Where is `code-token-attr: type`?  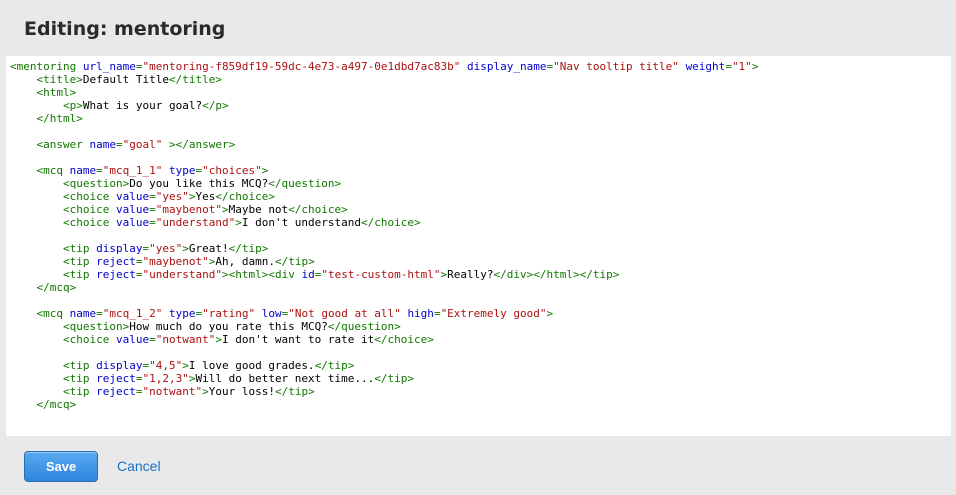
code-token-attr: type is located at coordinates (182, 170).